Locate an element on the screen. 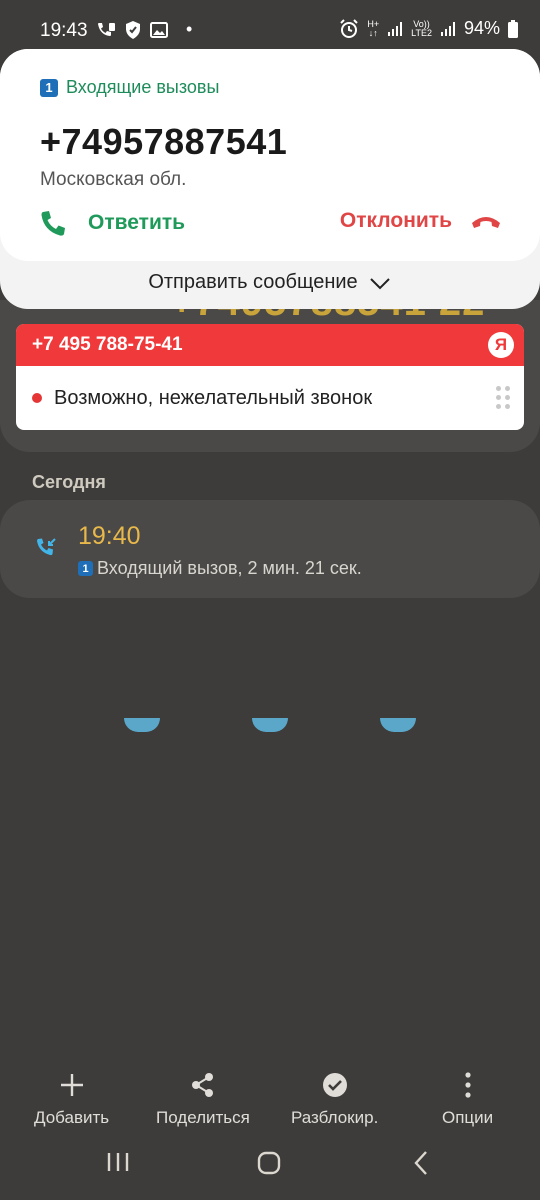  send-message-button: Отправить сообщение is located at coordinates (270, 282).